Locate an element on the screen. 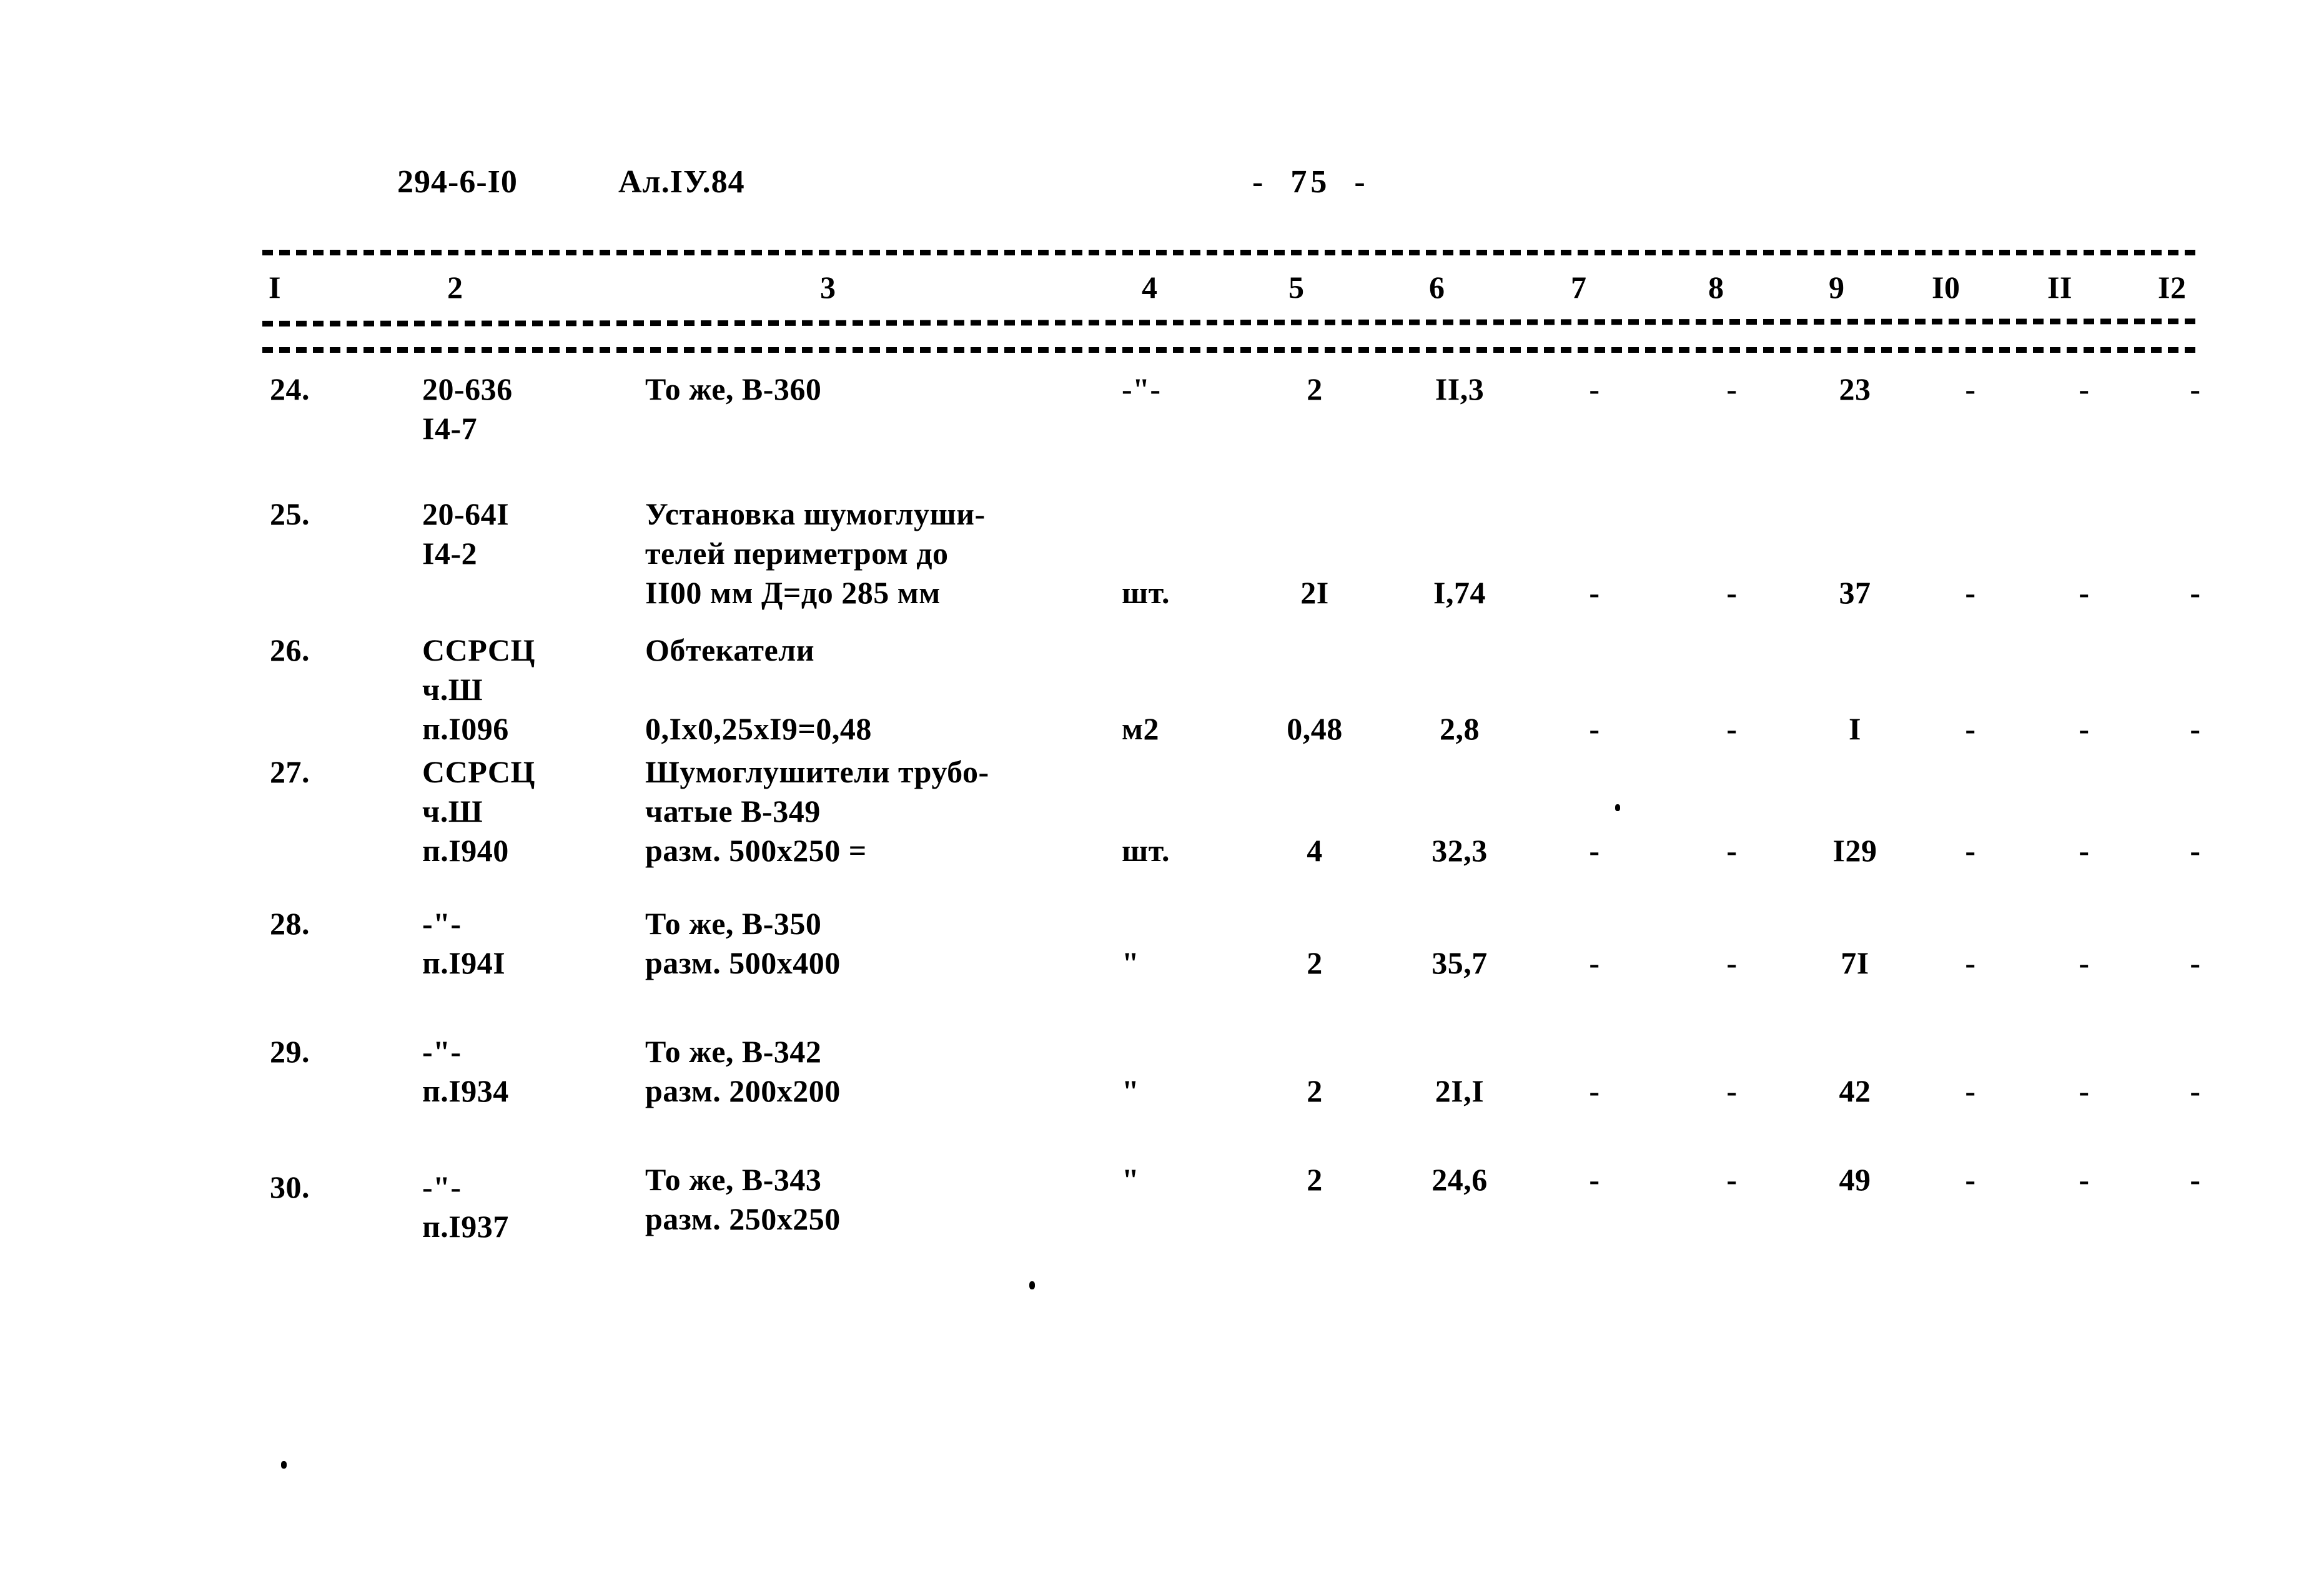 This screenshot has height=1586, width=2324. page-number: - 75 - is located at coordinates (1310, 182).